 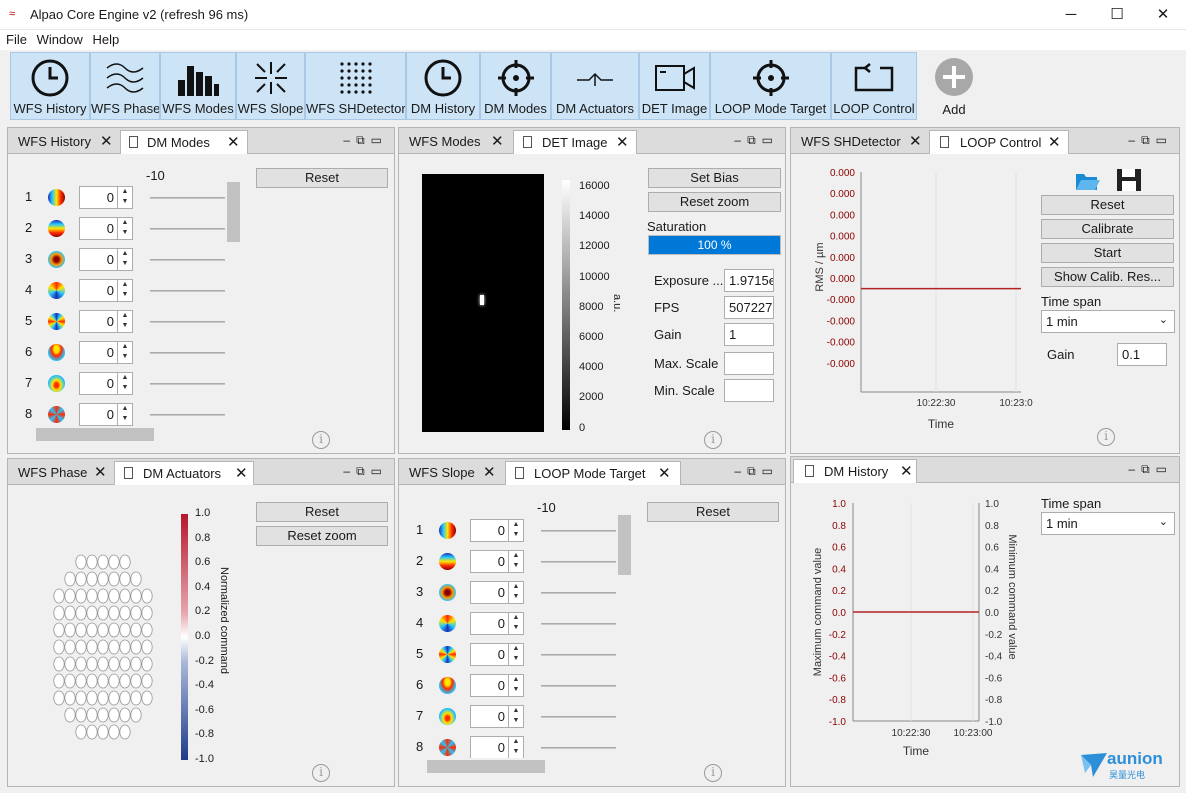 What do you see at coordinates (674, 86) in the screenshot?
I see `toolbar-det-image-button: DET Image` at bounding box center [674, 86].